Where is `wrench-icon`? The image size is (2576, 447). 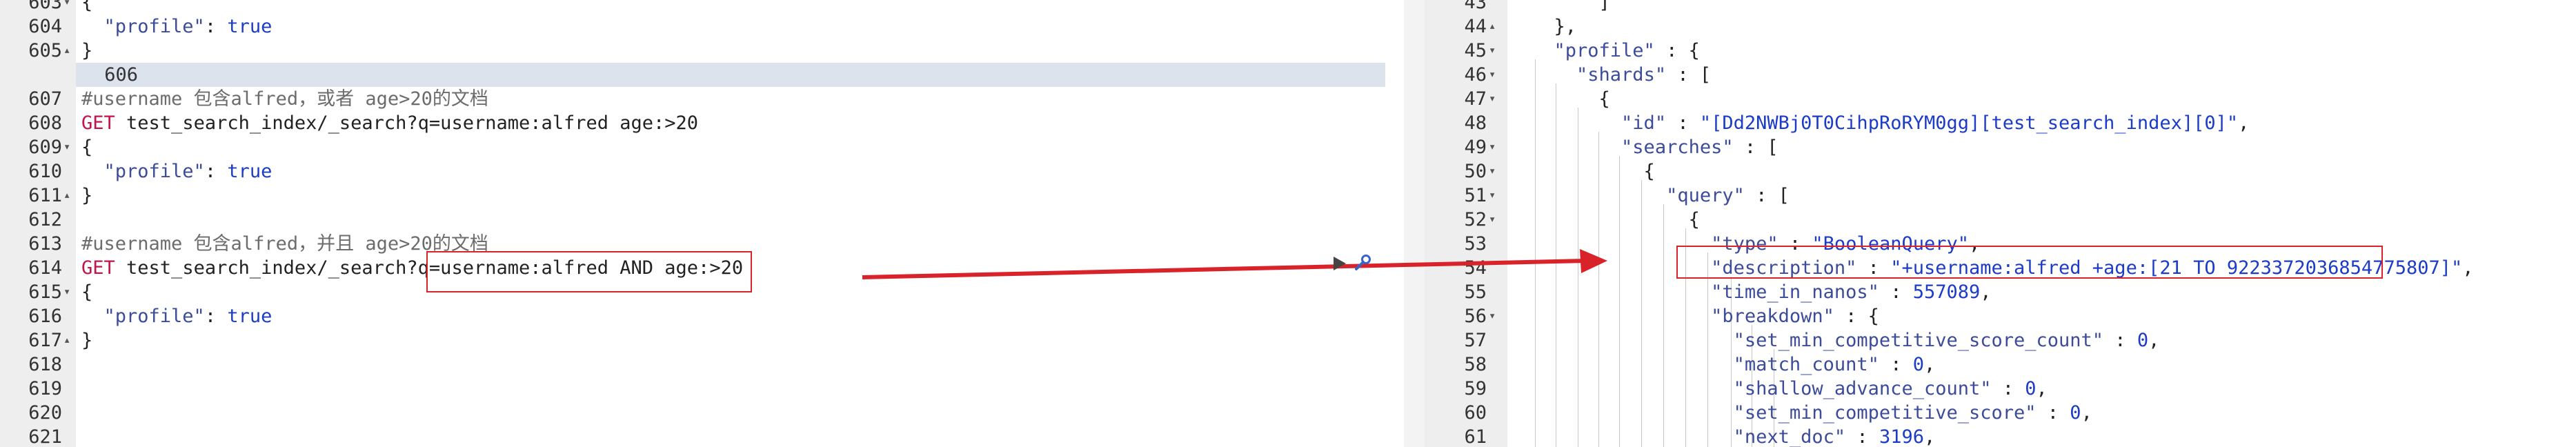 wrench-icon is located at coordinates (1362, 263).